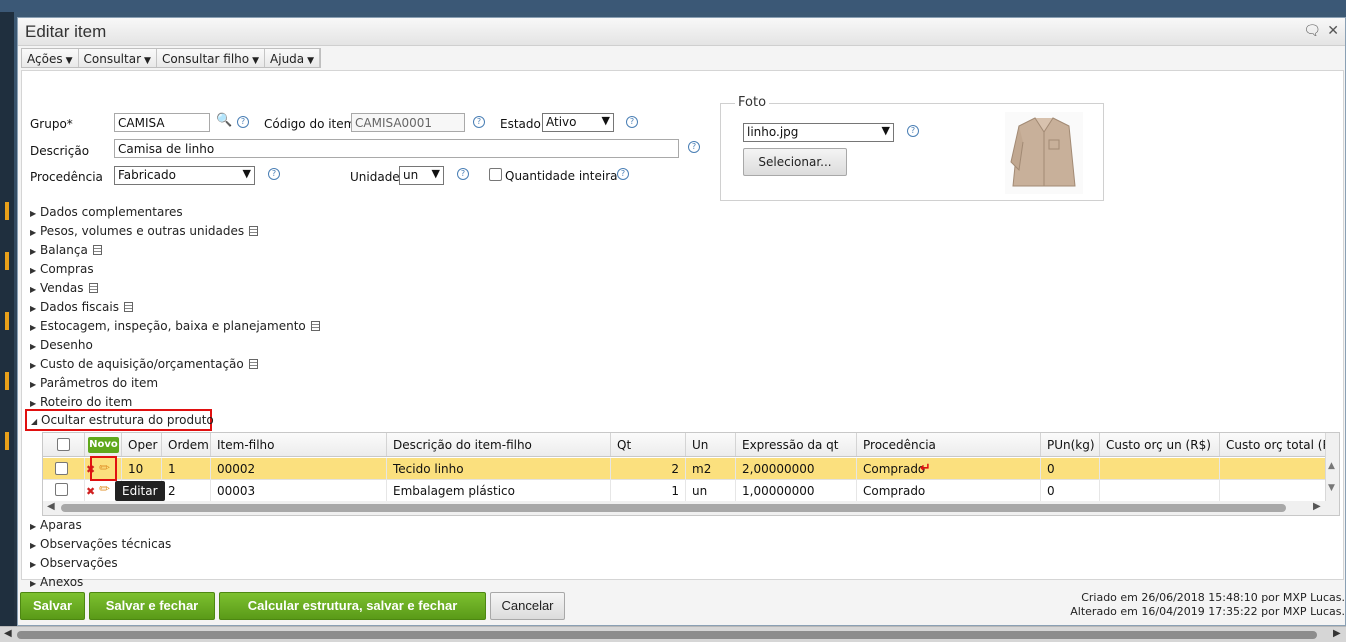  I want to click on header-procedencia: Procedência, so click(949, 444).